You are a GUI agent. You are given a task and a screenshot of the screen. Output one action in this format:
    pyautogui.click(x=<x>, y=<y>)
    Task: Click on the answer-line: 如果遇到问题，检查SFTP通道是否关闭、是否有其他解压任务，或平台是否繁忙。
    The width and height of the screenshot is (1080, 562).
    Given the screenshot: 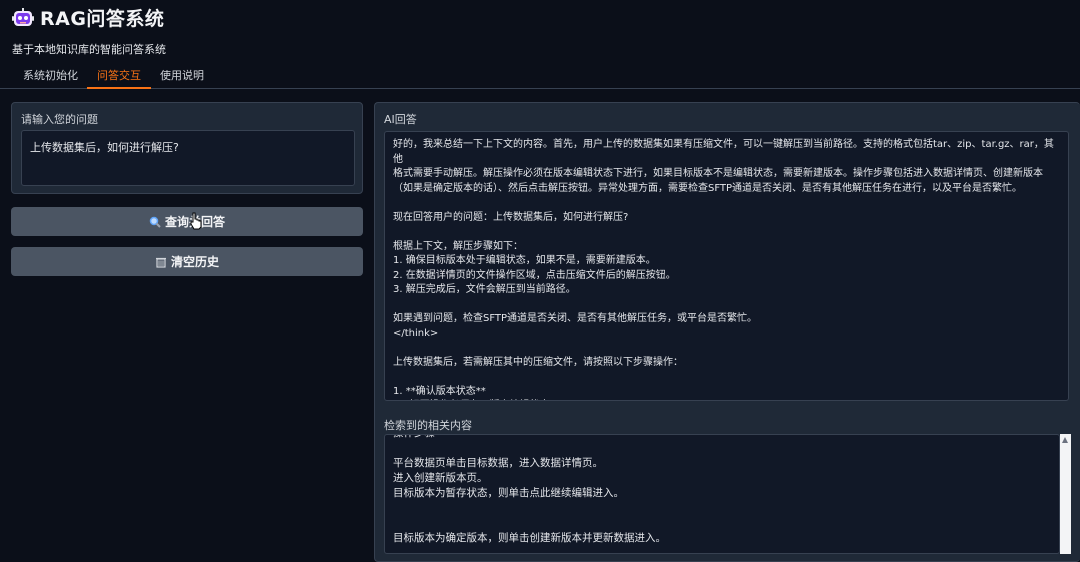 What is the action you would take?
    pyautogui.click(x=575, y=318)
    